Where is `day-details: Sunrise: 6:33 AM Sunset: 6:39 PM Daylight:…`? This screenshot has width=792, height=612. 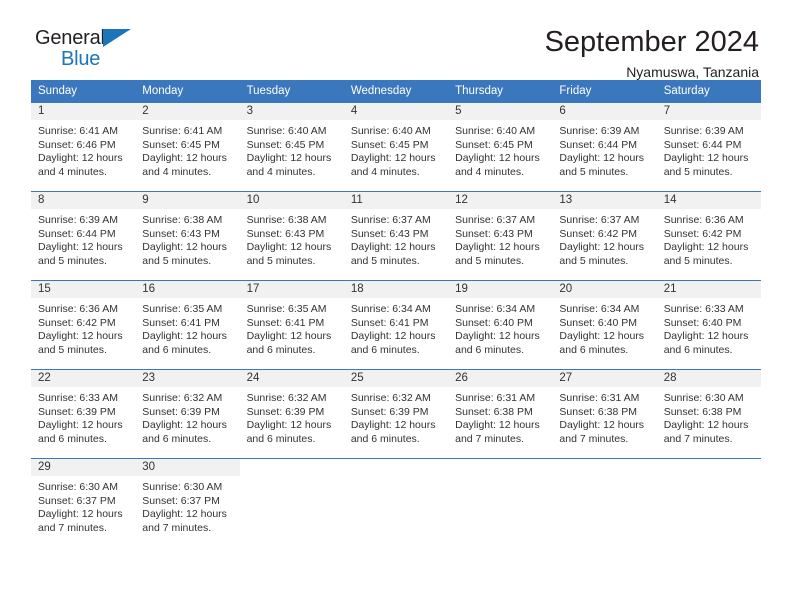 day-details: Sunrise: 6:33 AM Sunset: 6:39 PM Daylight:… is located at coordinates (83, 416).